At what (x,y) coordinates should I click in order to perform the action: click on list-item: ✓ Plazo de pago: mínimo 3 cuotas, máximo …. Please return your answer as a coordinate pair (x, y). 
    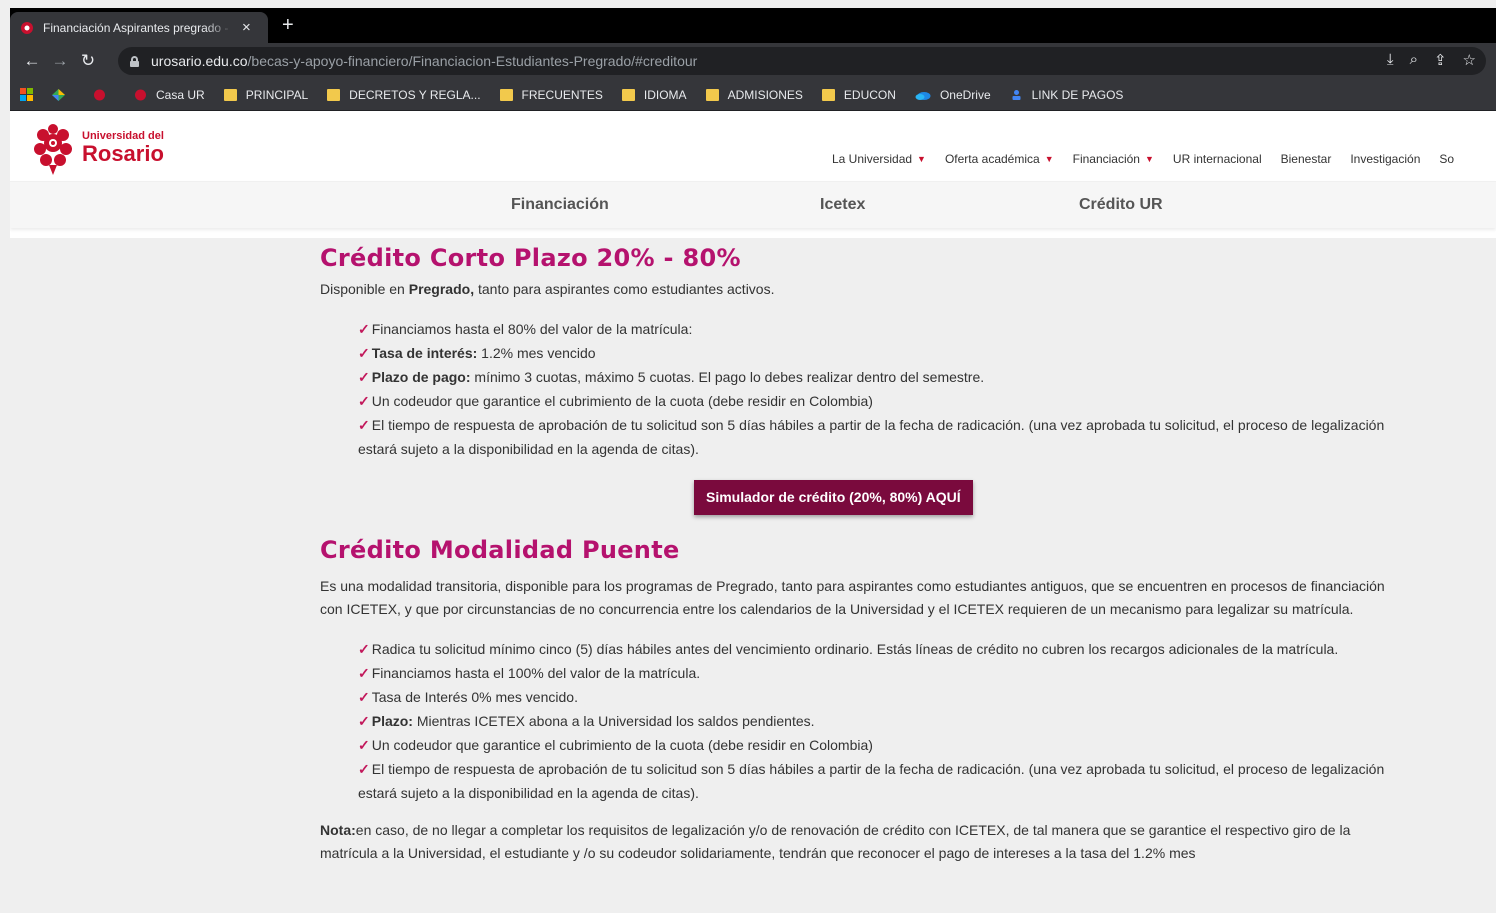
    Looking at the image, I should click on (879, 377).